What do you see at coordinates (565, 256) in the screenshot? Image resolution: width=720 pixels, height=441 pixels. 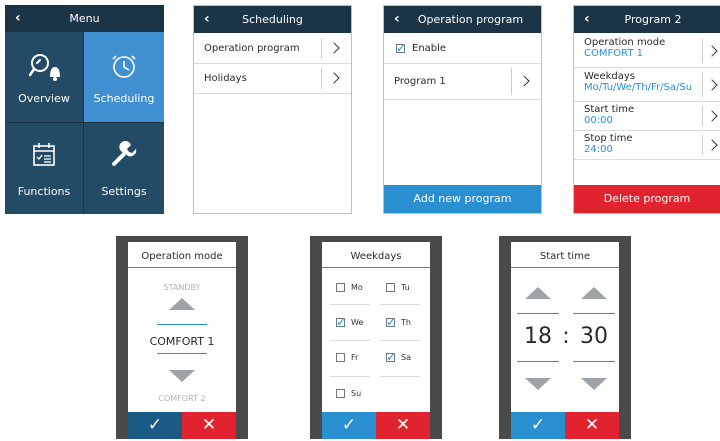 I see `dialog-title: Start time` at bounding box center [565, 256].